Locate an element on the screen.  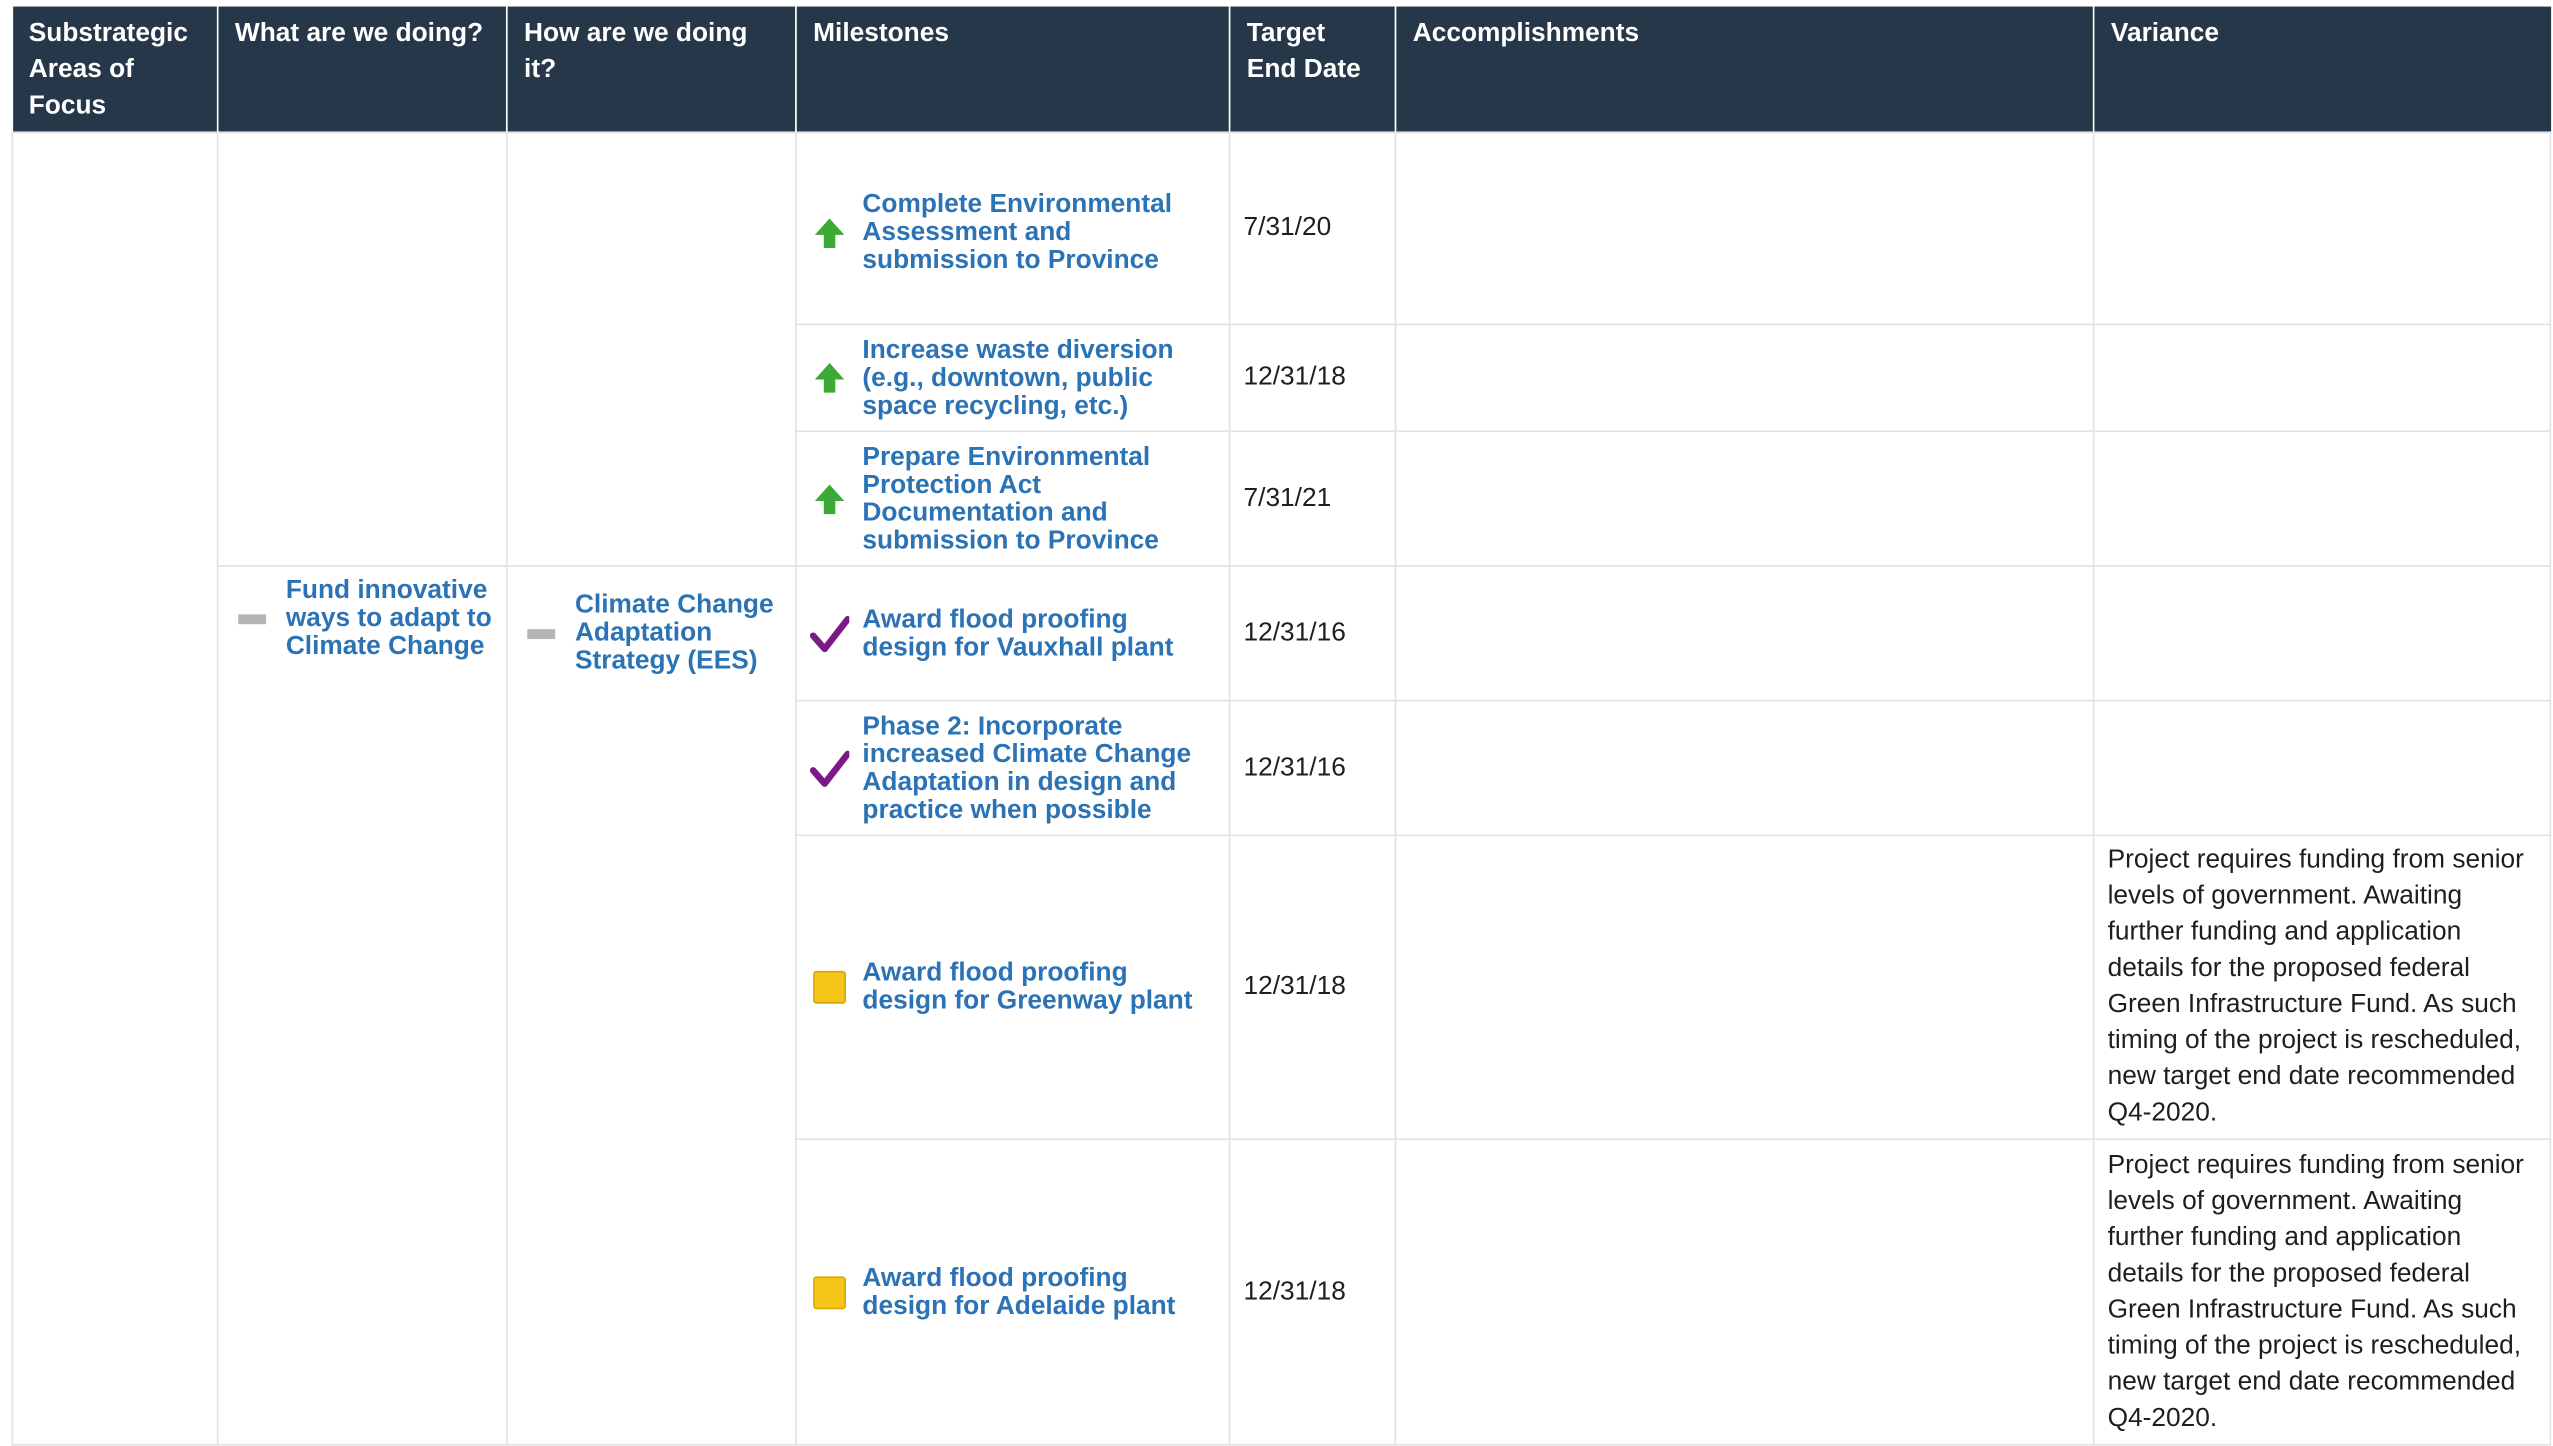
substrategic-area-cell is located at coordinates (115, 788).